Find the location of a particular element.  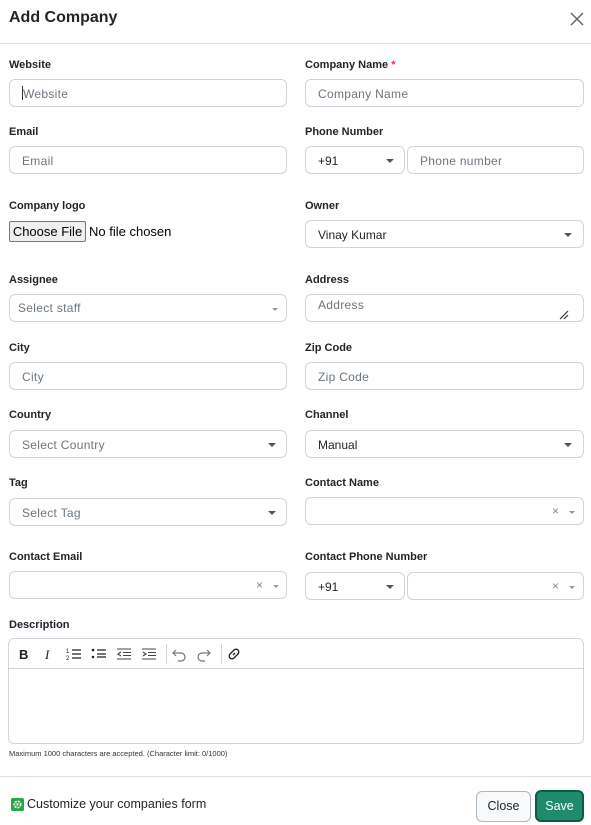

channel-select: Manual is located at coordinates (444, 444).